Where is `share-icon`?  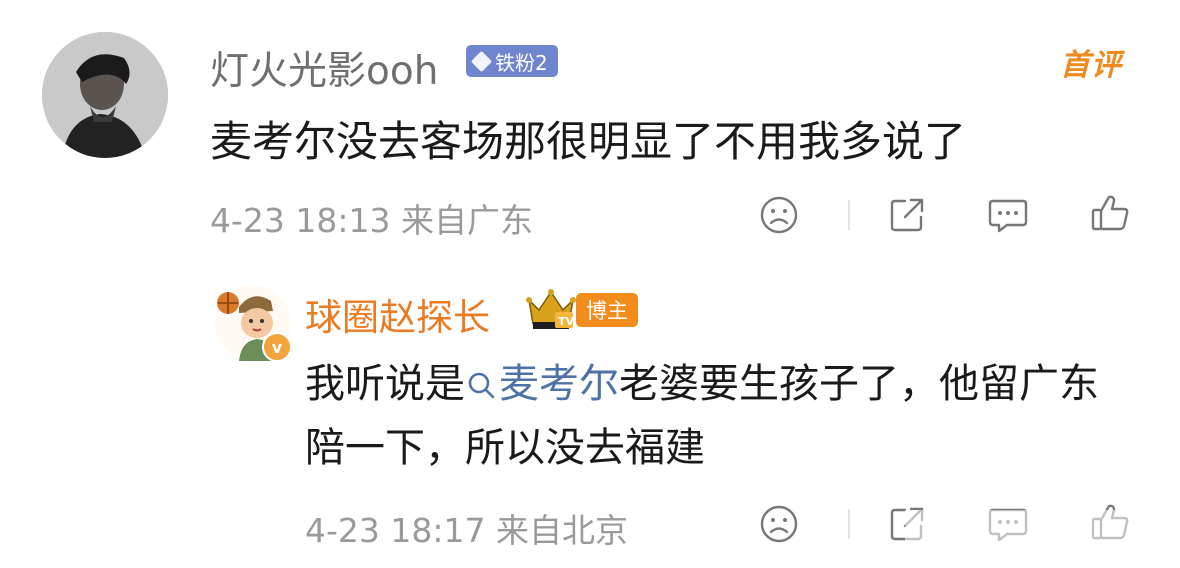
share-icon is located at coordinates (907, 215).